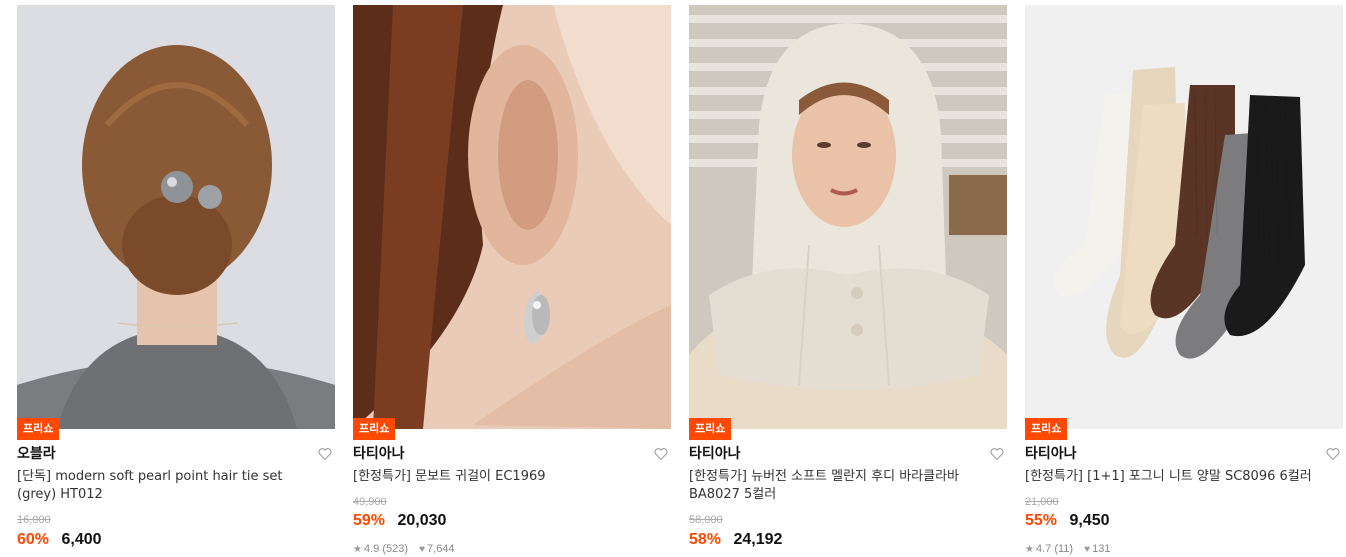 This screenshot has width=1346, height=557. What do you see at coordinates (1041, 520) in the screenshot?
I see `discount-rate: 55%` at bounding box center [1041, 520].